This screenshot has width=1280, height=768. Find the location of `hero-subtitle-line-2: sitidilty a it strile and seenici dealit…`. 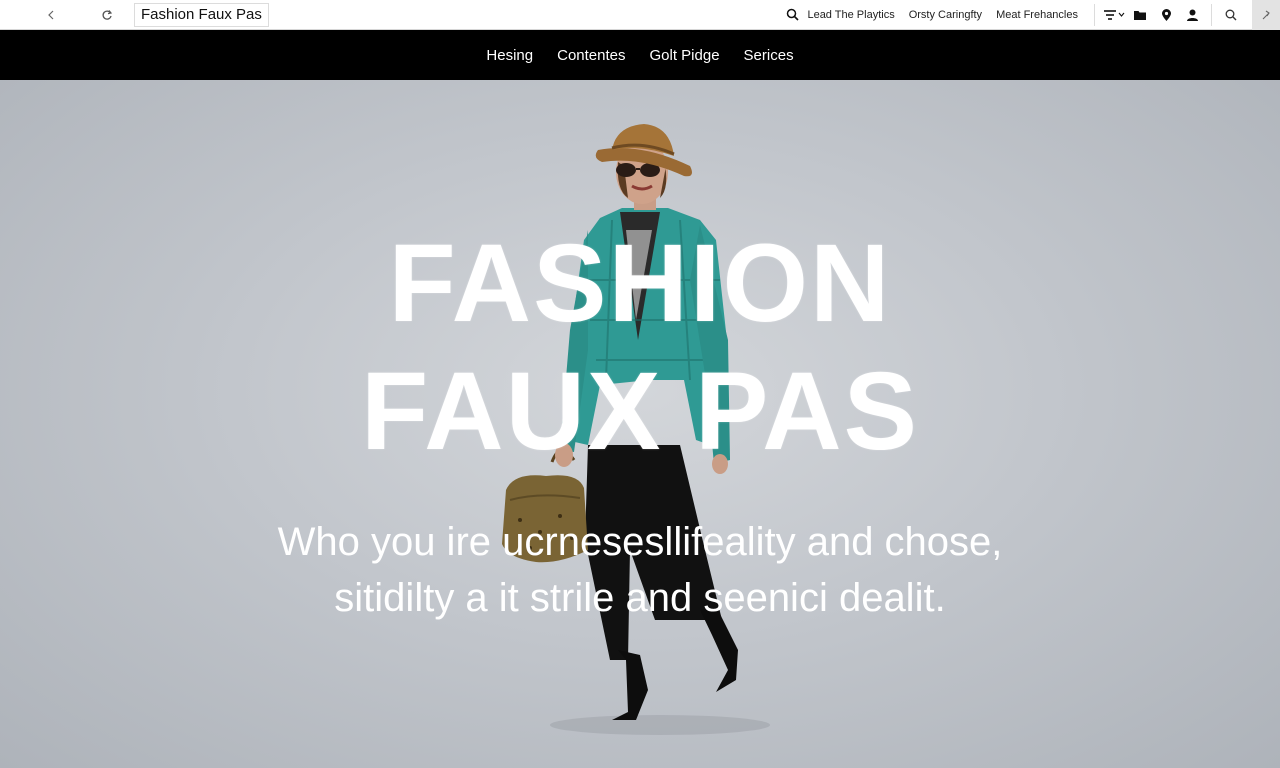

hero-subtitle-line-2: sitidilty a it strile and seenici dealit… is located at coordinates (640, 598).